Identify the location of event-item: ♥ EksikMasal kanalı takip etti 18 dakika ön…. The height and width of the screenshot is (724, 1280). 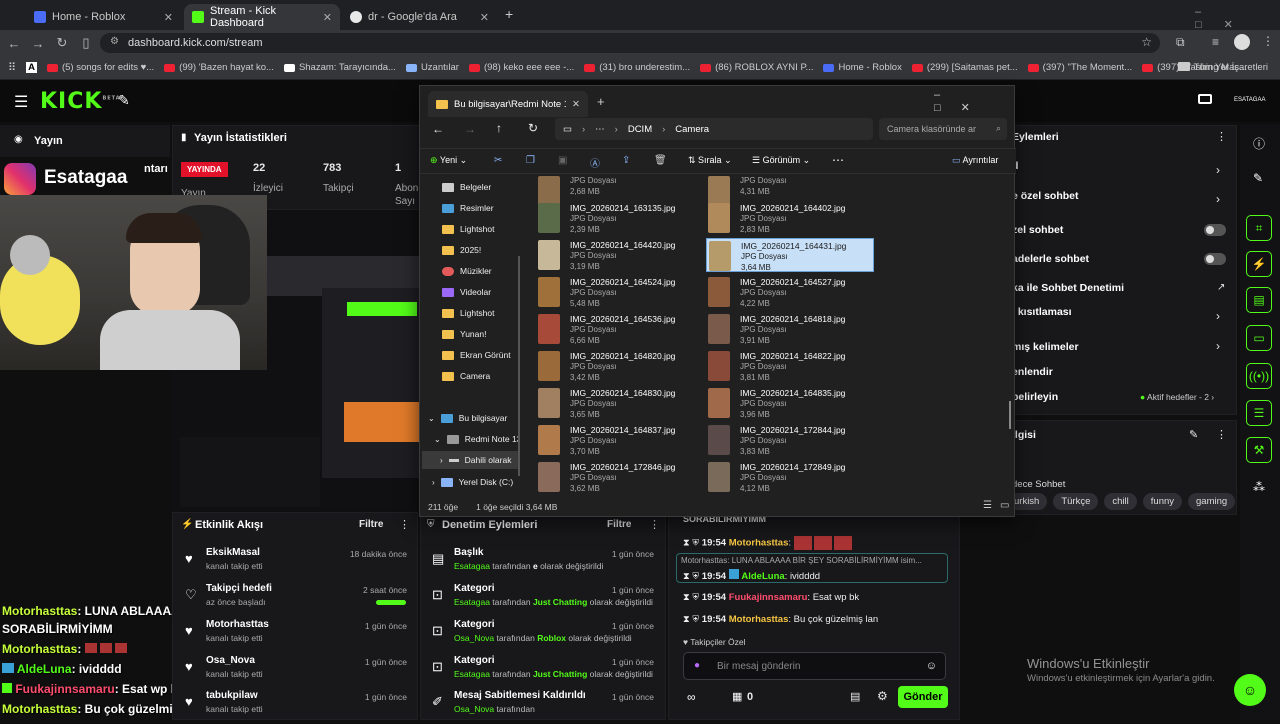
(297, 564).